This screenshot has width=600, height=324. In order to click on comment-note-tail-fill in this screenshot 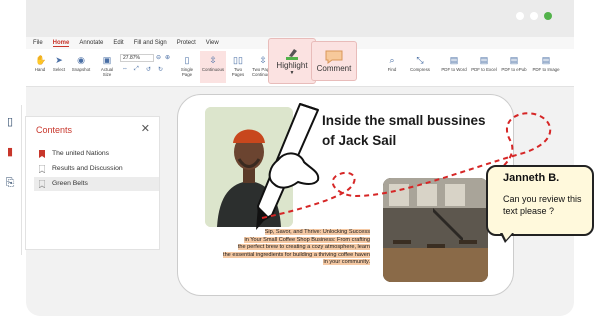, I will do `click(507, 236)`.